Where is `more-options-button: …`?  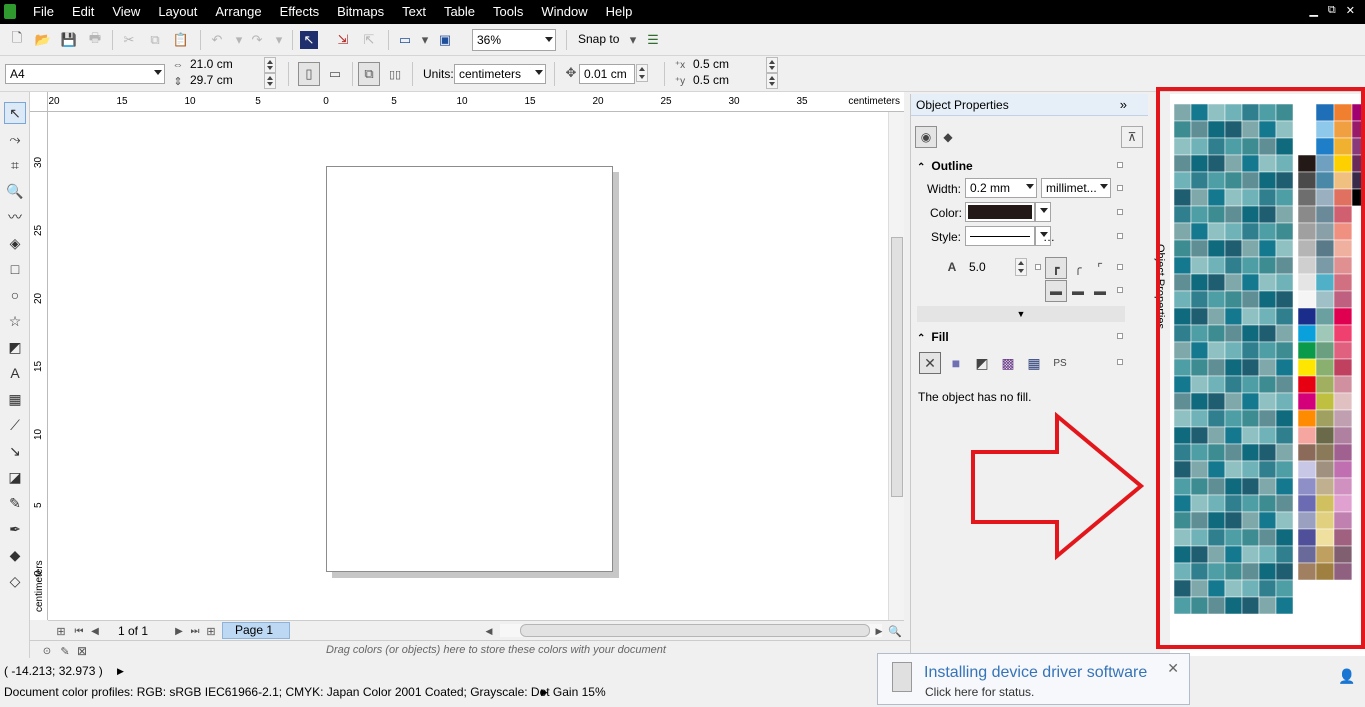 more-options-button: … is located at coordinates (1049, 237).